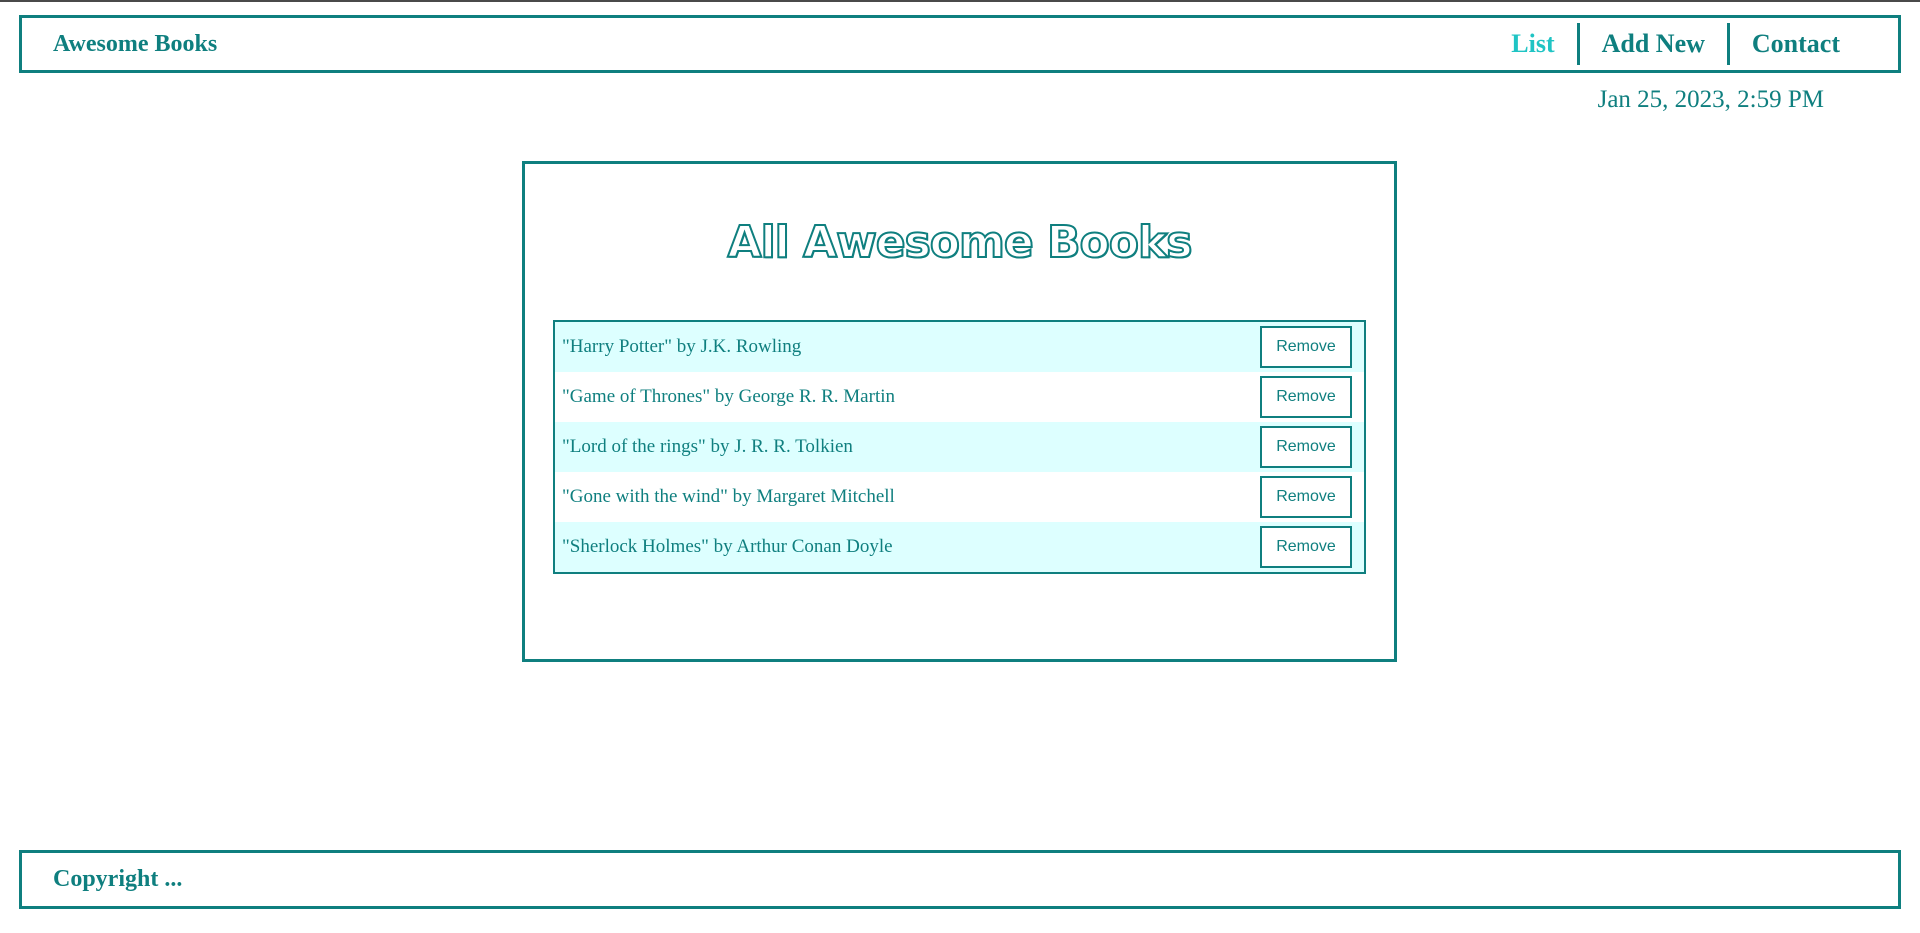 The image size is (1920, 933). I want to click on current-datetime: Jan 25, 2023, 2:59 PM, so click(1710, 99).